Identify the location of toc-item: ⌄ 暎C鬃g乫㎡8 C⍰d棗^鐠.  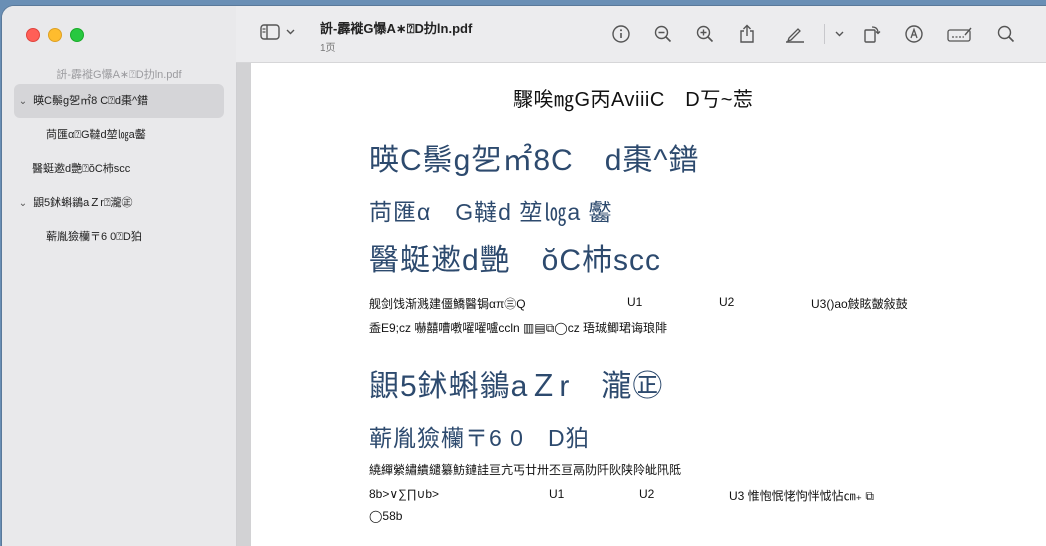
(119, 101).